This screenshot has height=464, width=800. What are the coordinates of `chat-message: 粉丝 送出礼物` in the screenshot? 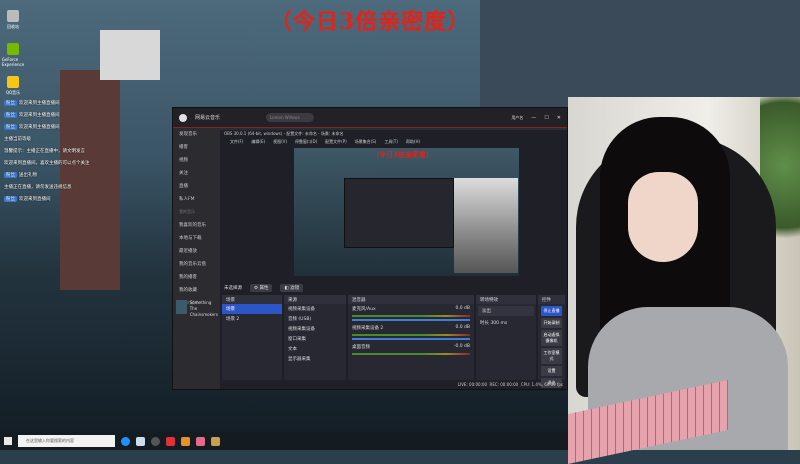 It's located at (20, 175).